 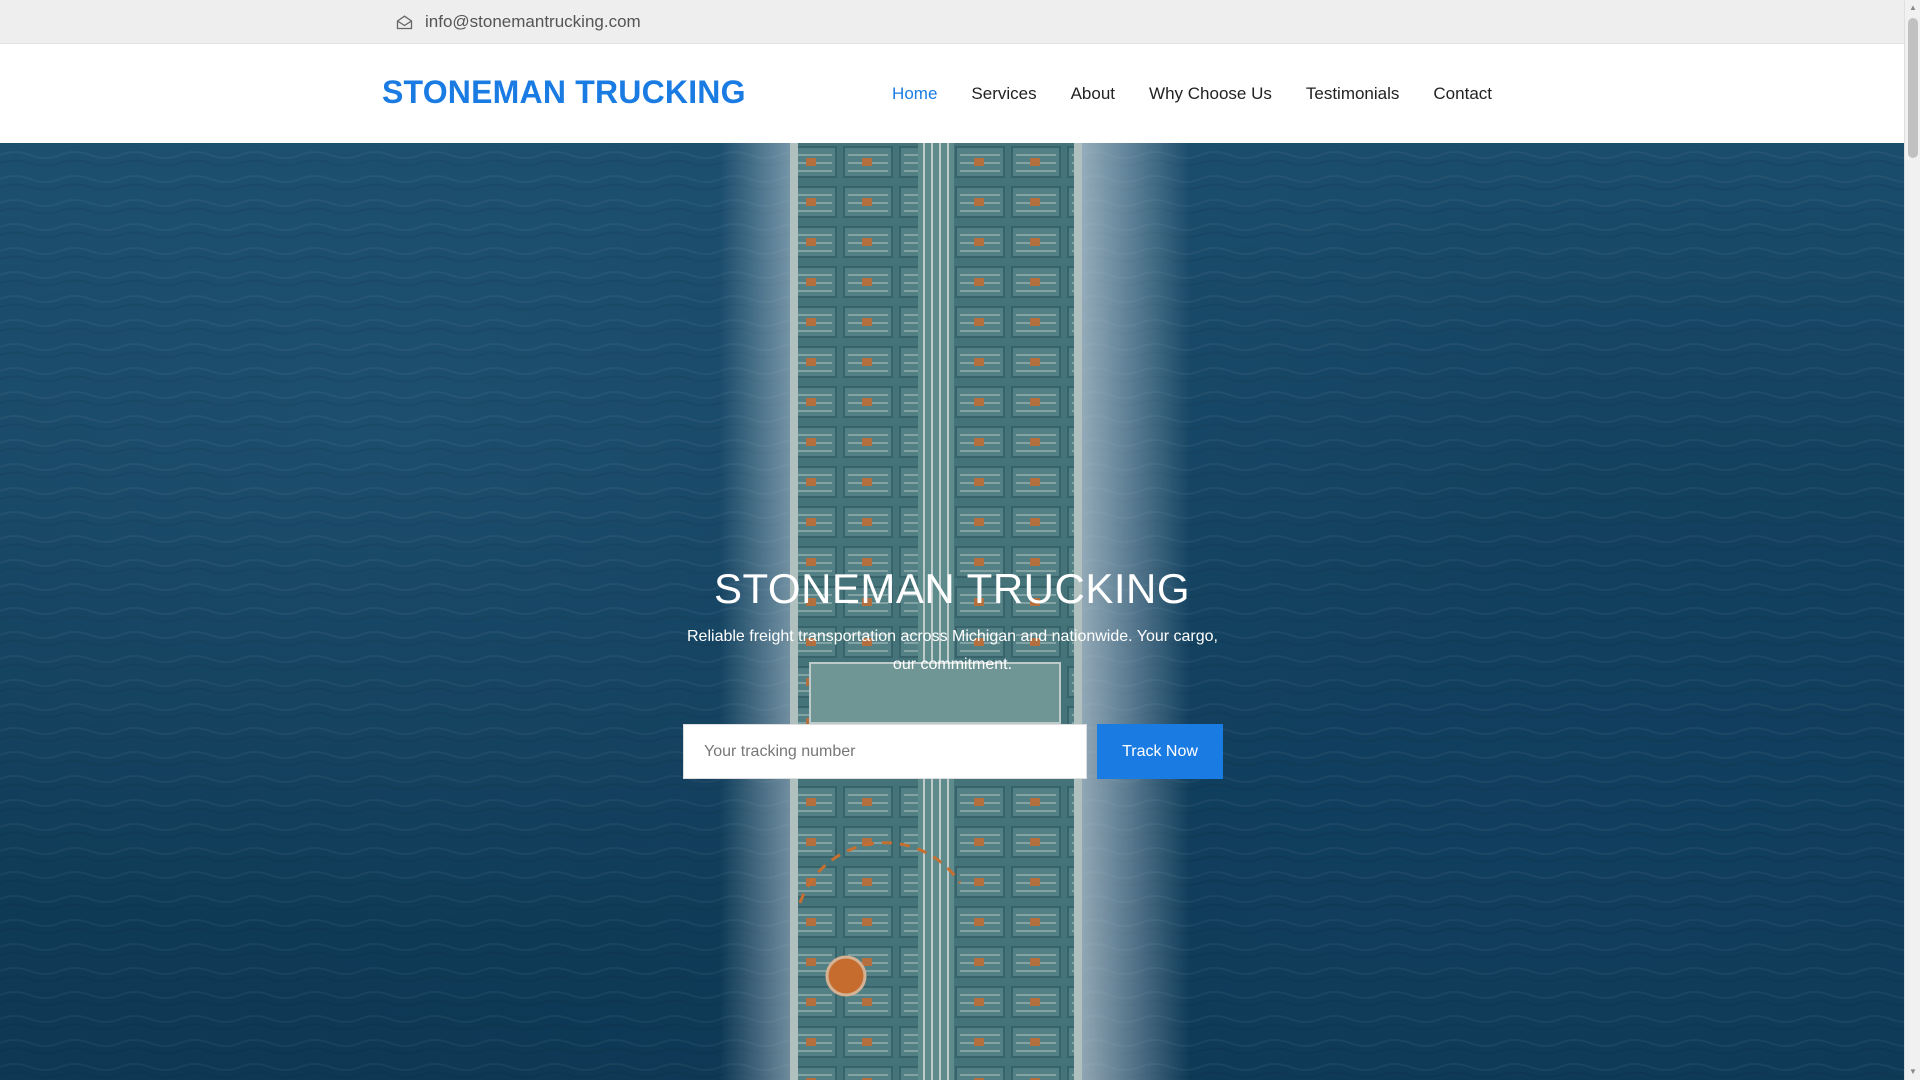 I want to click on nav-item-home: Home, so click(x=914, y=94).